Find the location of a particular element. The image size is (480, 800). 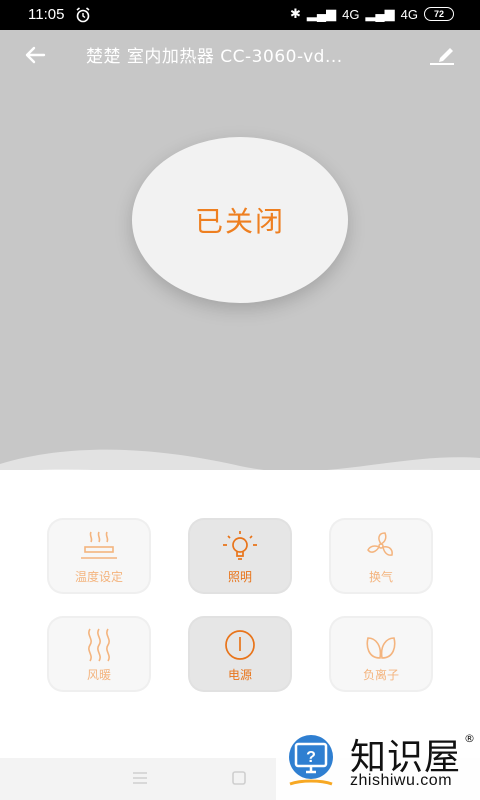

negative-ion-button: 负离子 is located at coordinates (381, 654).